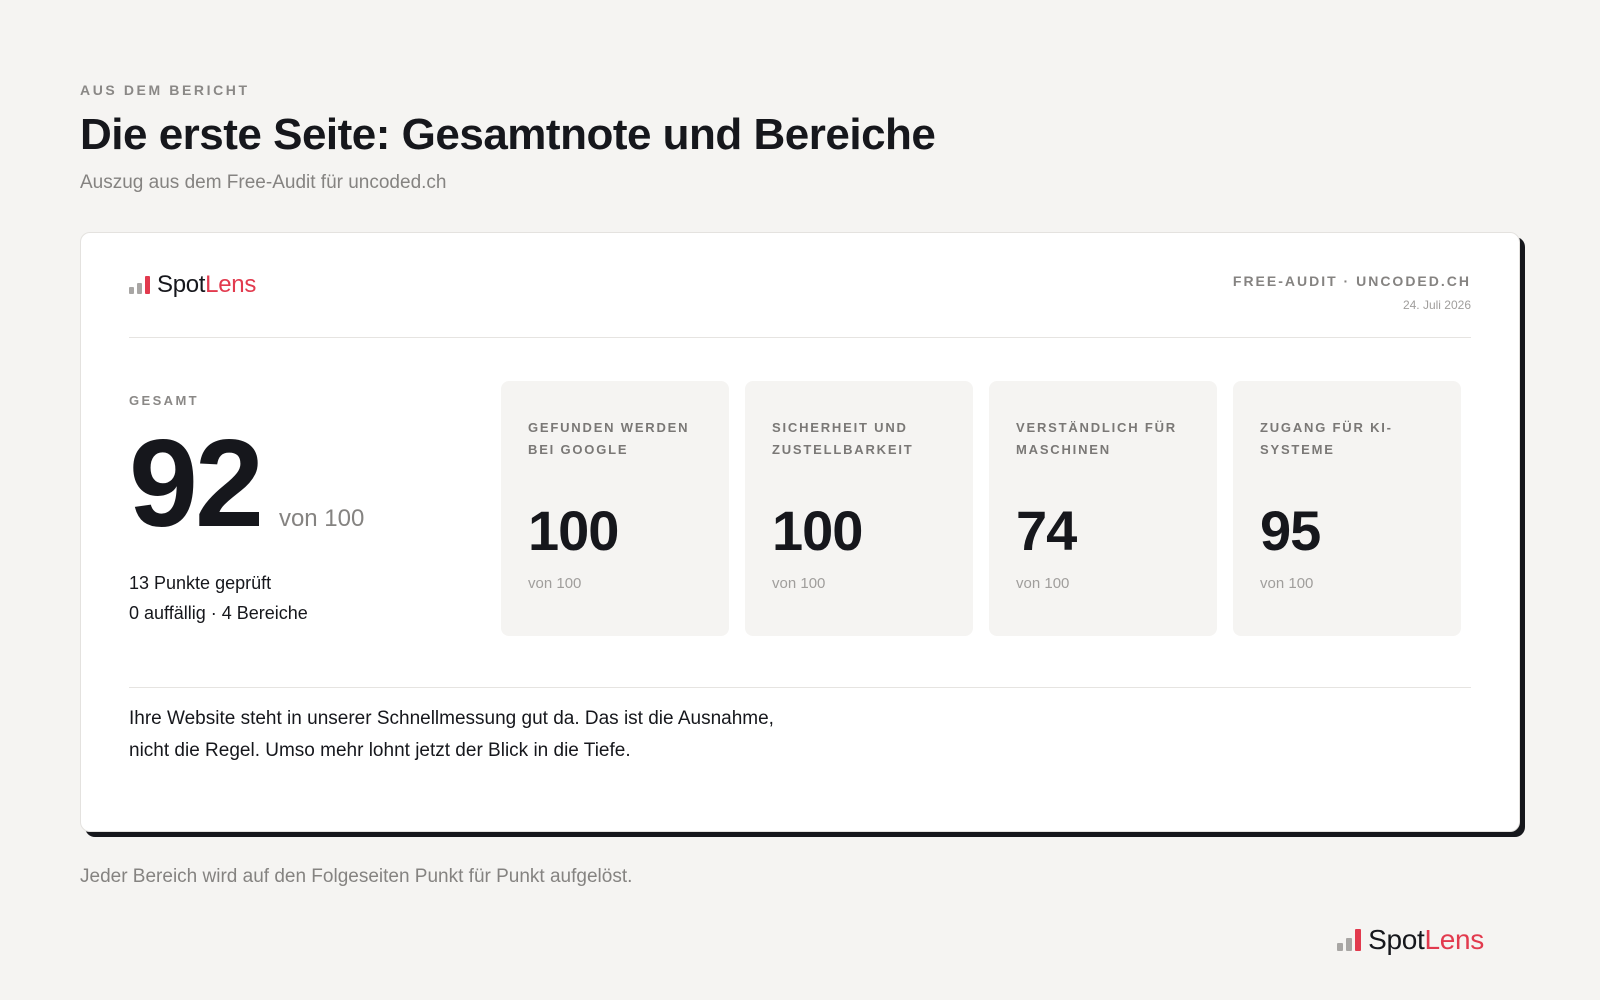  What do you see at coordinates (1326, 438) in the screenshot?
I see `category-label: Zugang für KI-Systeme` at bounding box center [1326, 438].